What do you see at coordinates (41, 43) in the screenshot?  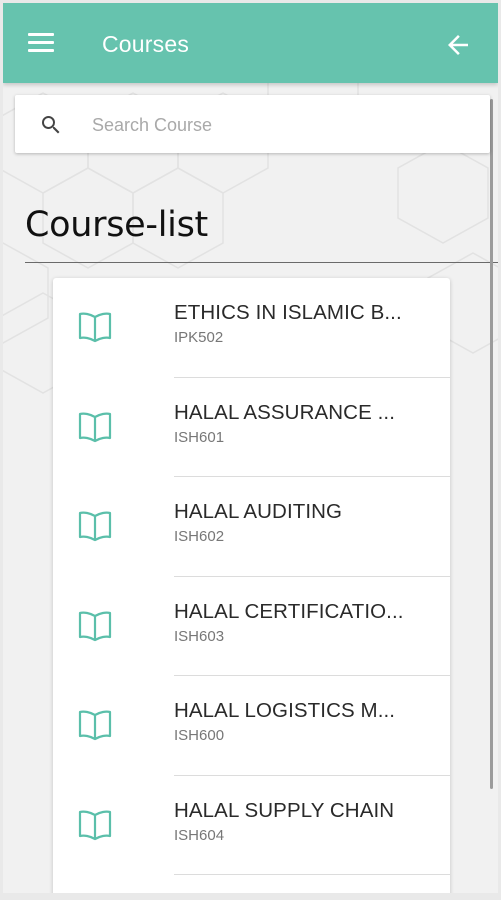 I see `menu-icon` at bounding box center [41, 43].